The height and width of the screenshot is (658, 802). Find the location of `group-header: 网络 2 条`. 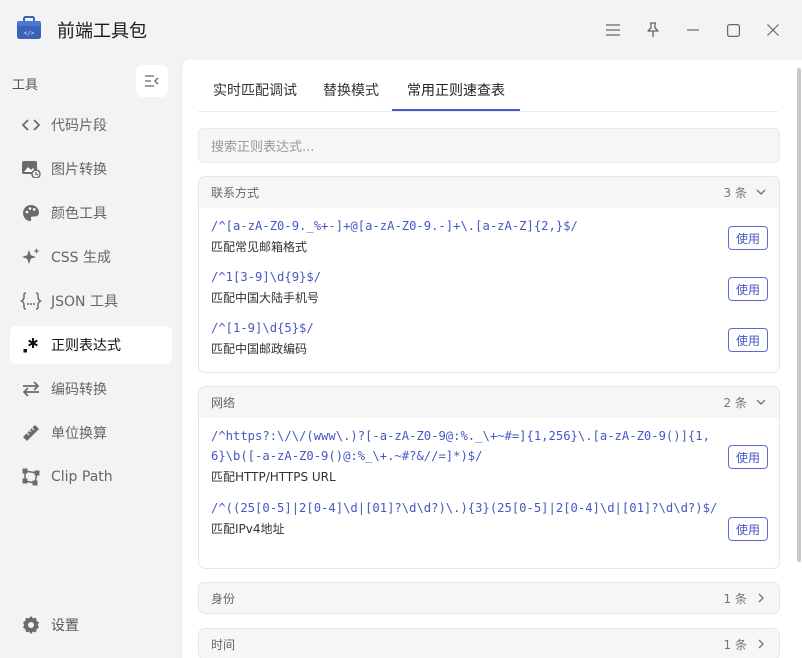

group-header: 网络 2 条 is located at coordinates (489, 402).